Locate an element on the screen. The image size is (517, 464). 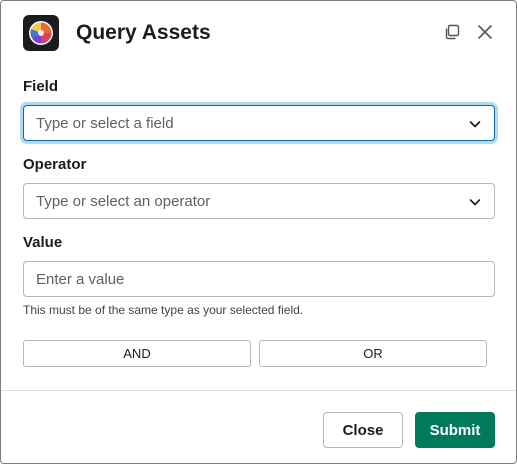
popout-button is located at coordinates (452, 32).